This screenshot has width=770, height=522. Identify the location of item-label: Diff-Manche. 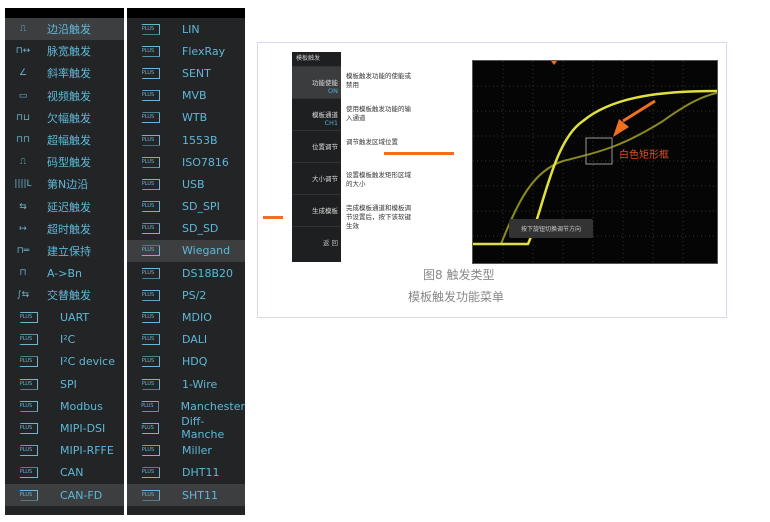
(203, 428).